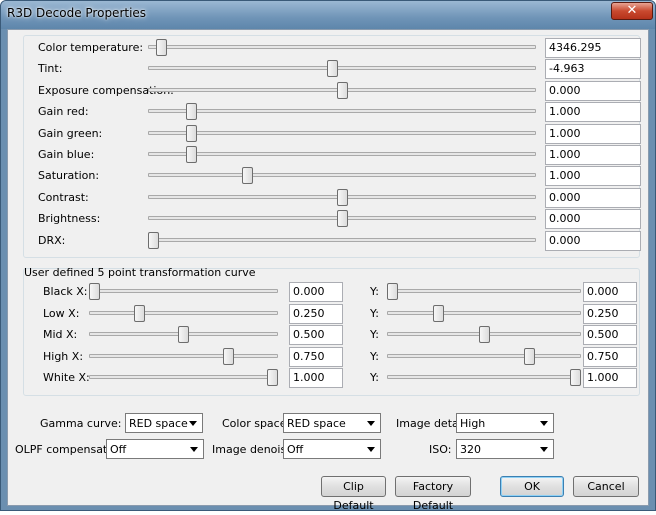 The height and width of the screenshot is (515, 656). What do you see at coordinates (342, 219) in the screenshot?
I see `brightness-slider-thumb` at bounding box center [342, 219].